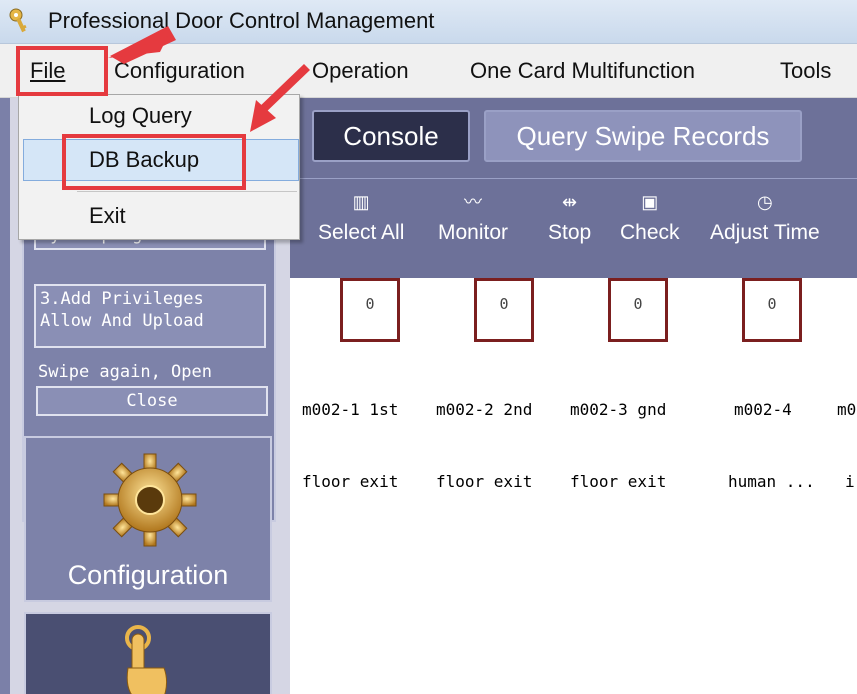 This screenshot has width=857, height=694. What do you see at coordinates (142, 45) in the screenshot?
I see `arrow-to-file-icon` at bounding box center [142, 45].